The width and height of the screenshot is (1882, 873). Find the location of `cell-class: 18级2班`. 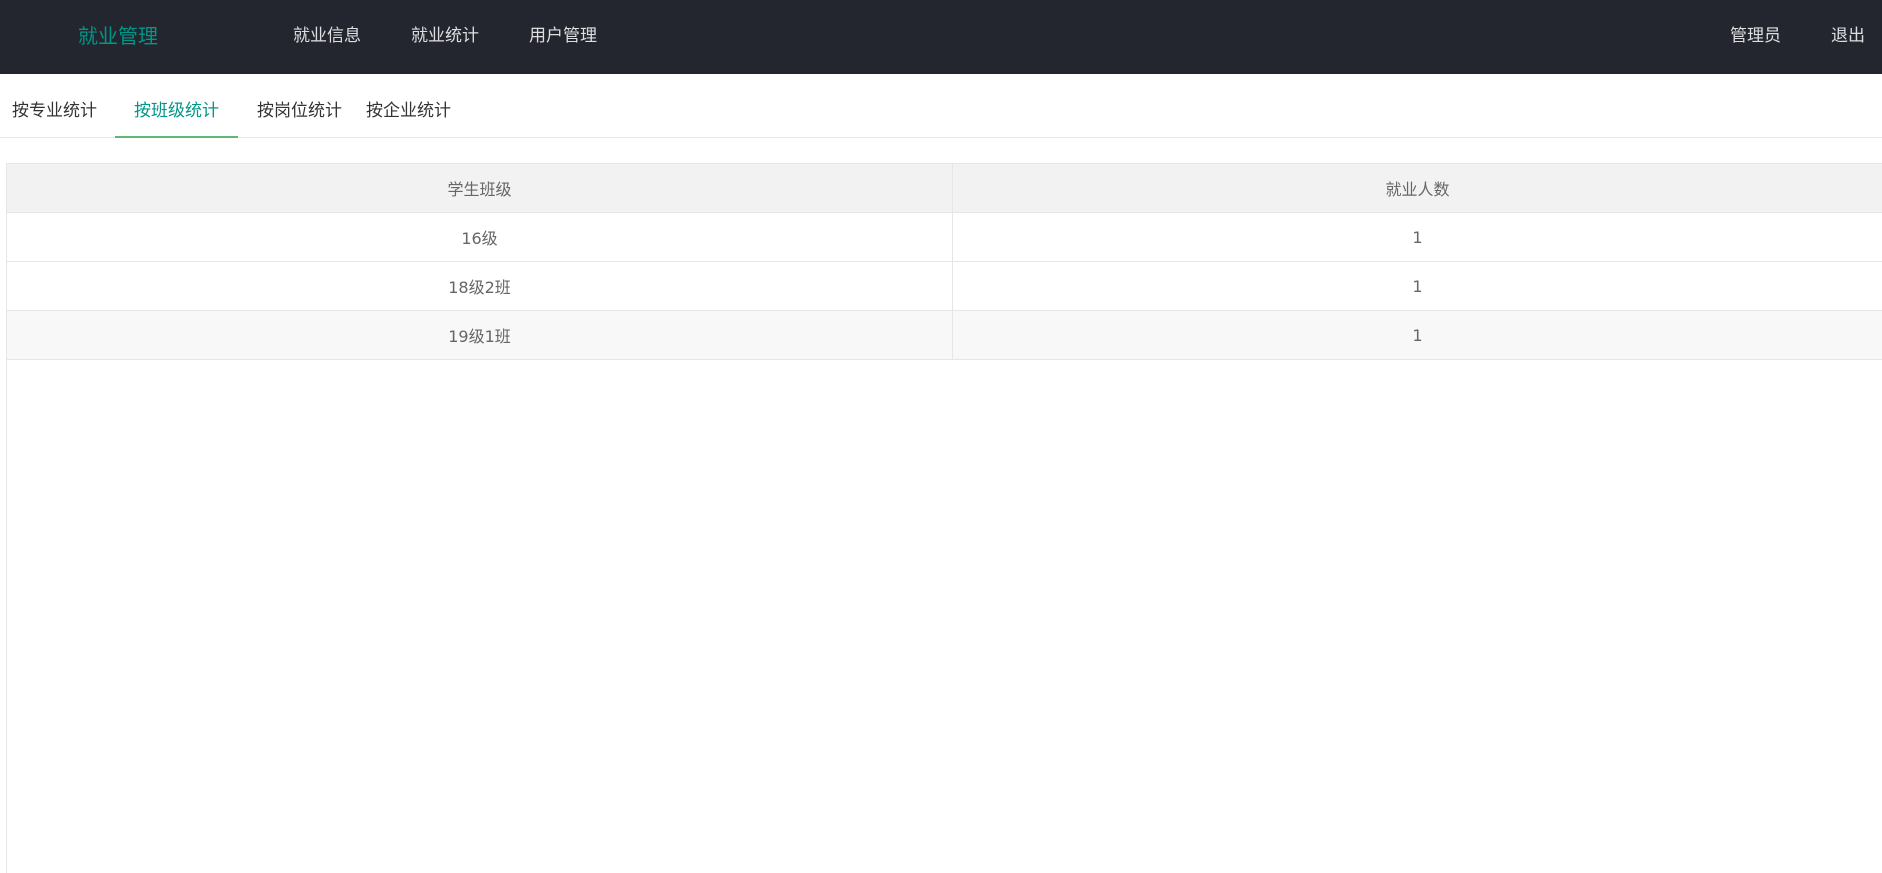

cell-class: 18级2班 is located at coordinates (480, 286).